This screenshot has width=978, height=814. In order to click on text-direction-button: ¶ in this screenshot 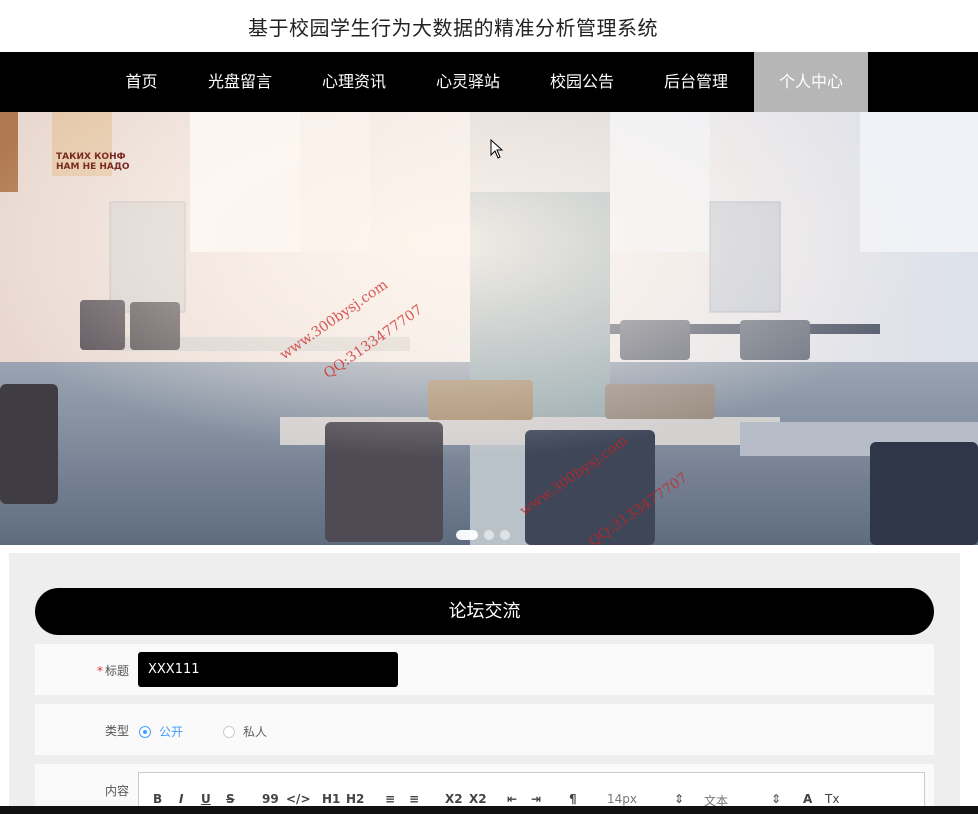, I will do `click(573, 799)`.